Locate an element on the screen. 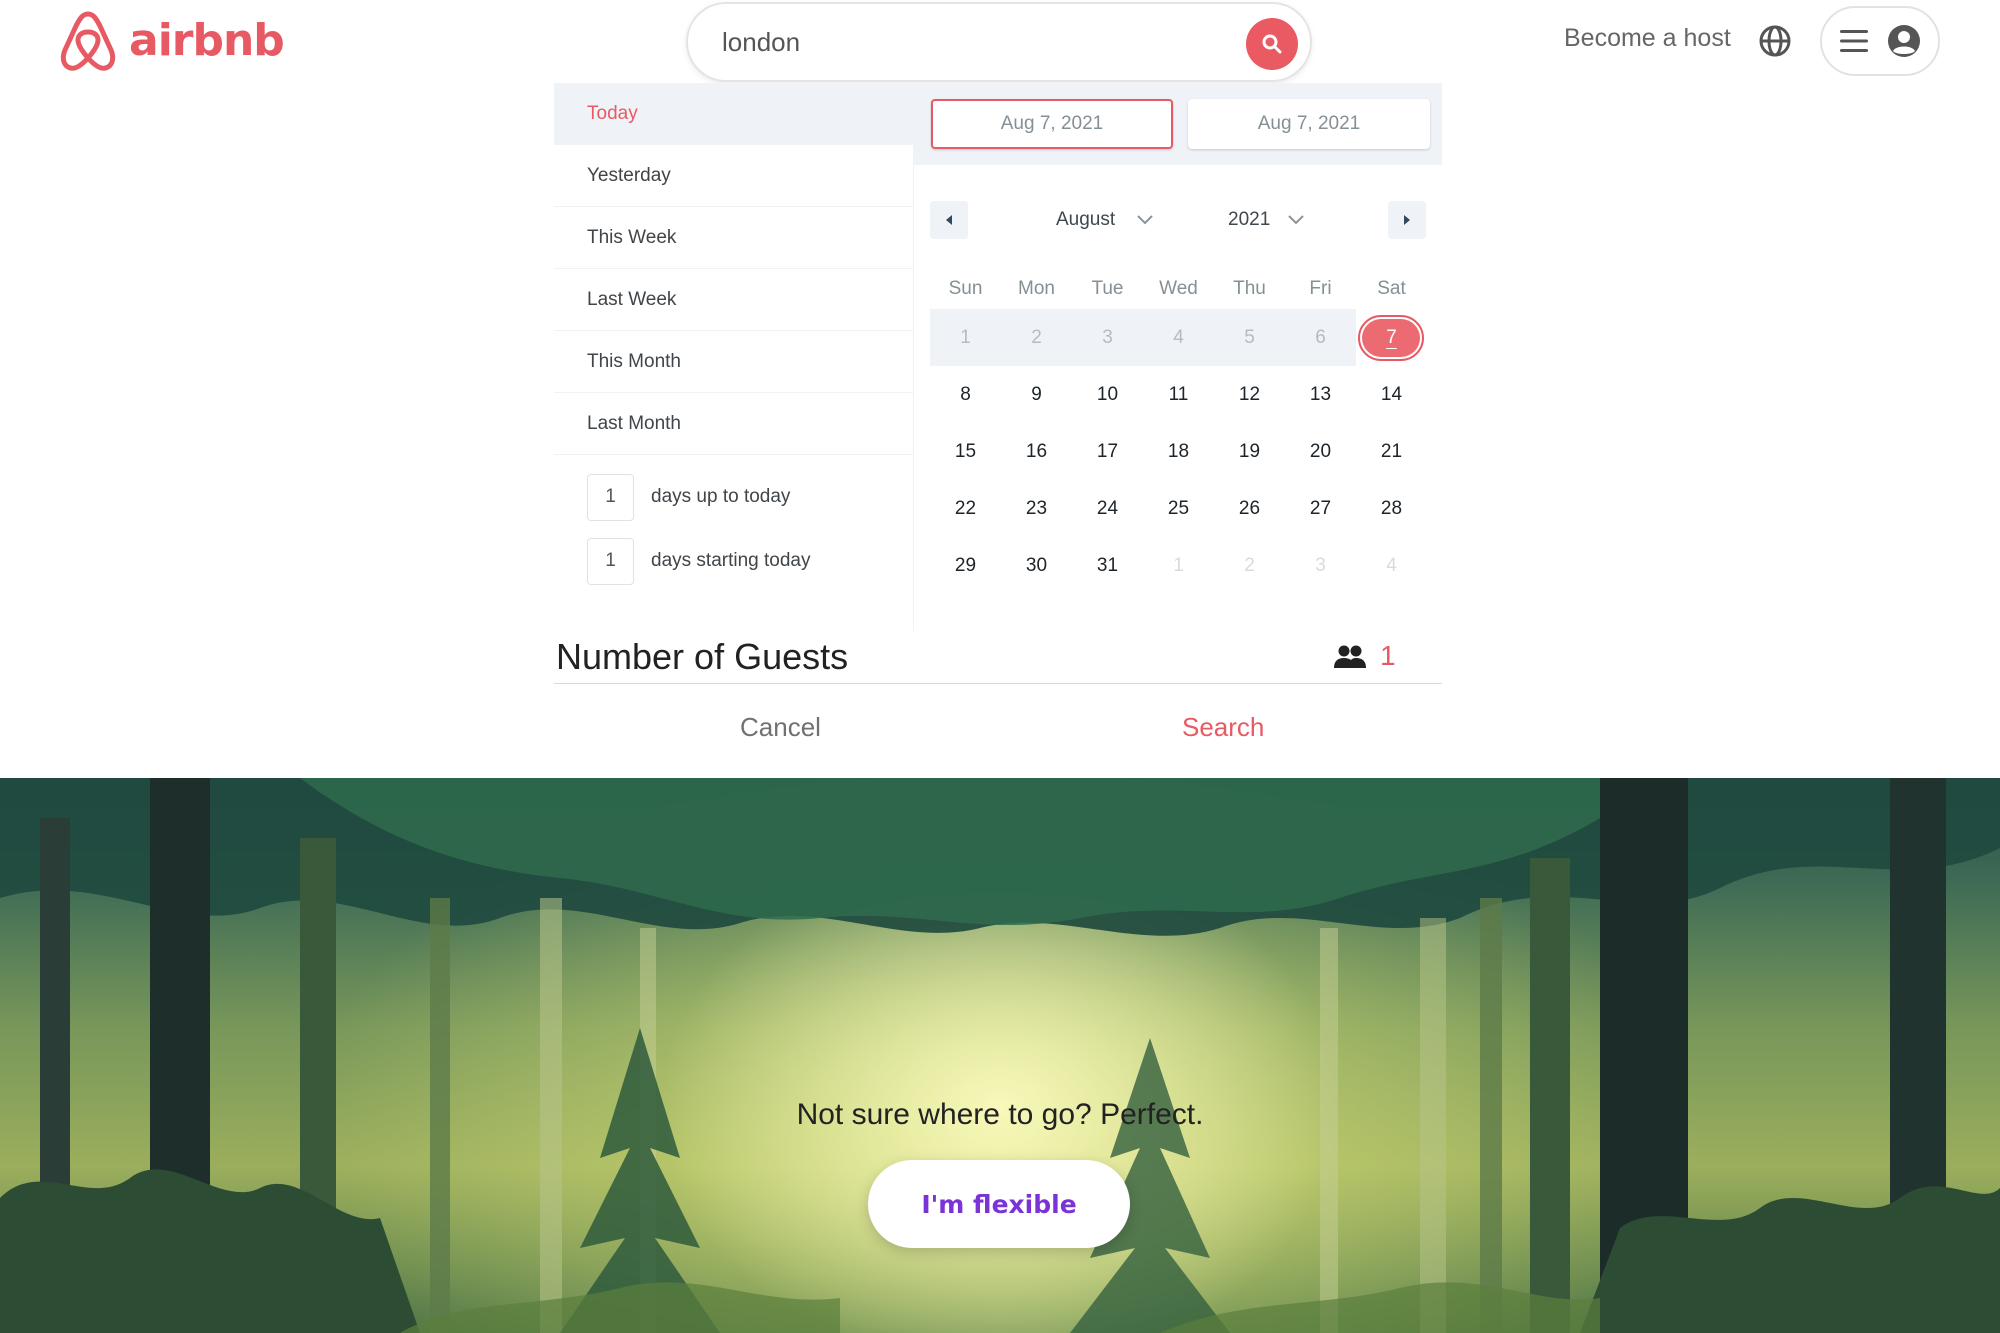  calendar-day: 10 is located at coordinates (1107, 394).